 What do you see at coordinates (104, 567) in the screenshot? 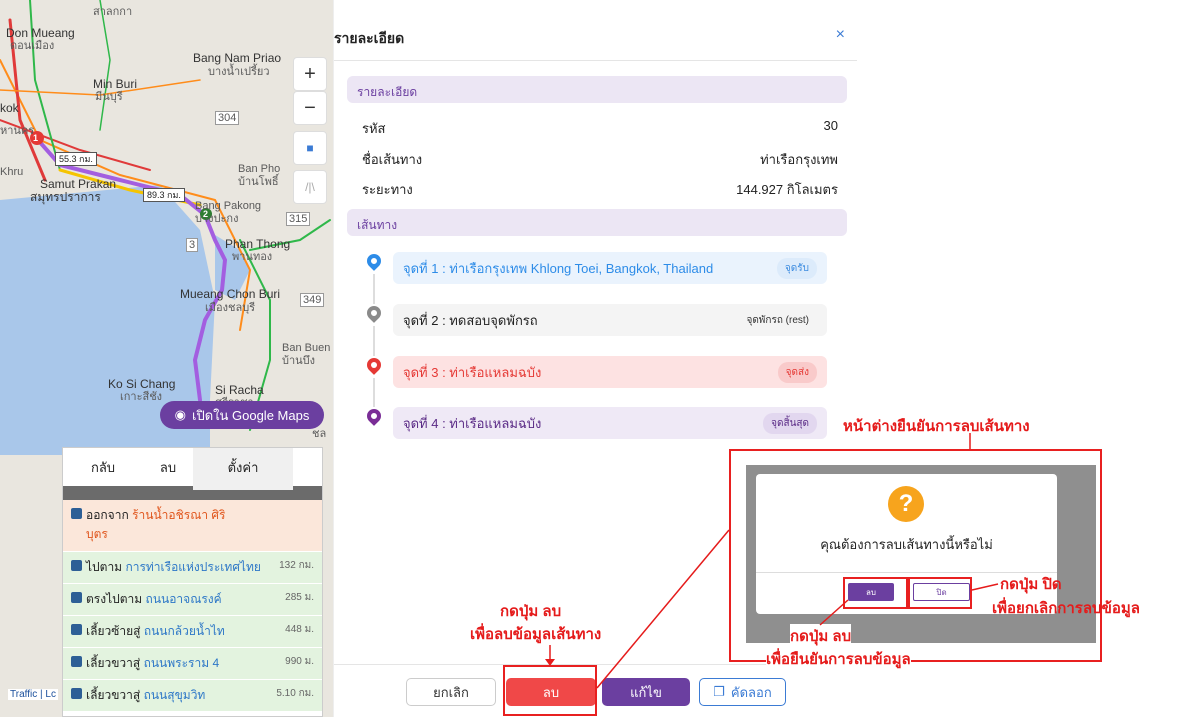
I see `direction-action: ไปตาม` at bounding box center [104, 567].